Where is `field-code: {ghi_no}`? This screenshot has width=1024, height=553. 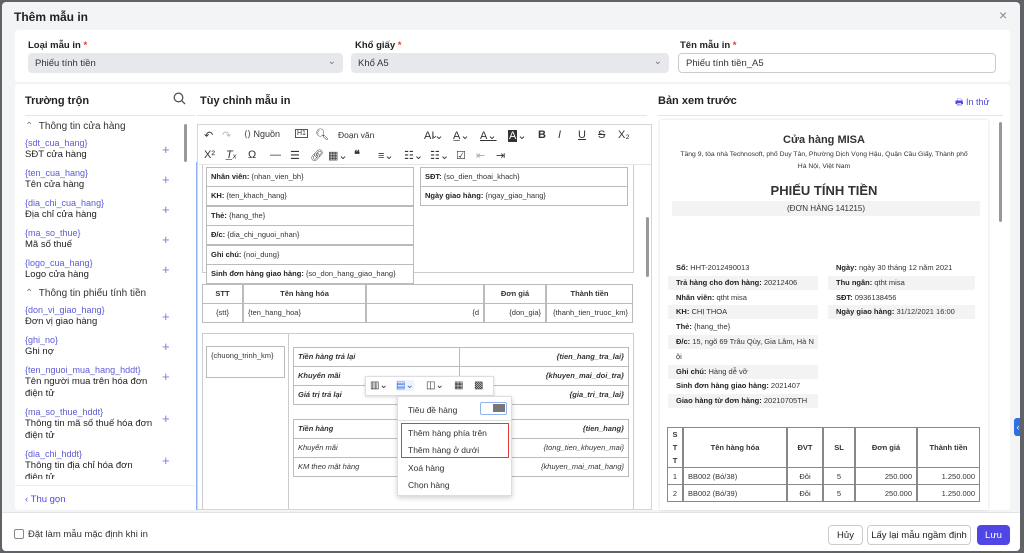
field-code: {ghi_no} is located at coordinates (42, 340).